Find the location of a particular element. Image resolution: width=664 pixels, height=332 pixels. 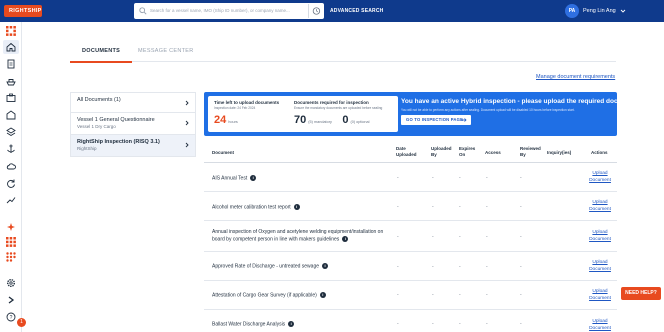

document-name-text: AIS Annual Test is located at coordinates (230, 178).